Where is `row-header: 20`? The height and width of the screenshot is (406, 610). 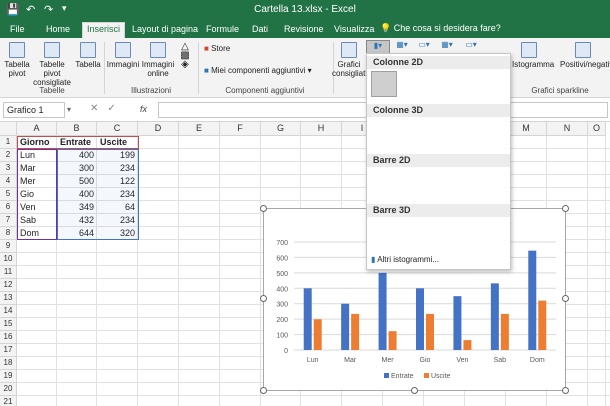
row-header: 20 is located at coordinates (8, 389).